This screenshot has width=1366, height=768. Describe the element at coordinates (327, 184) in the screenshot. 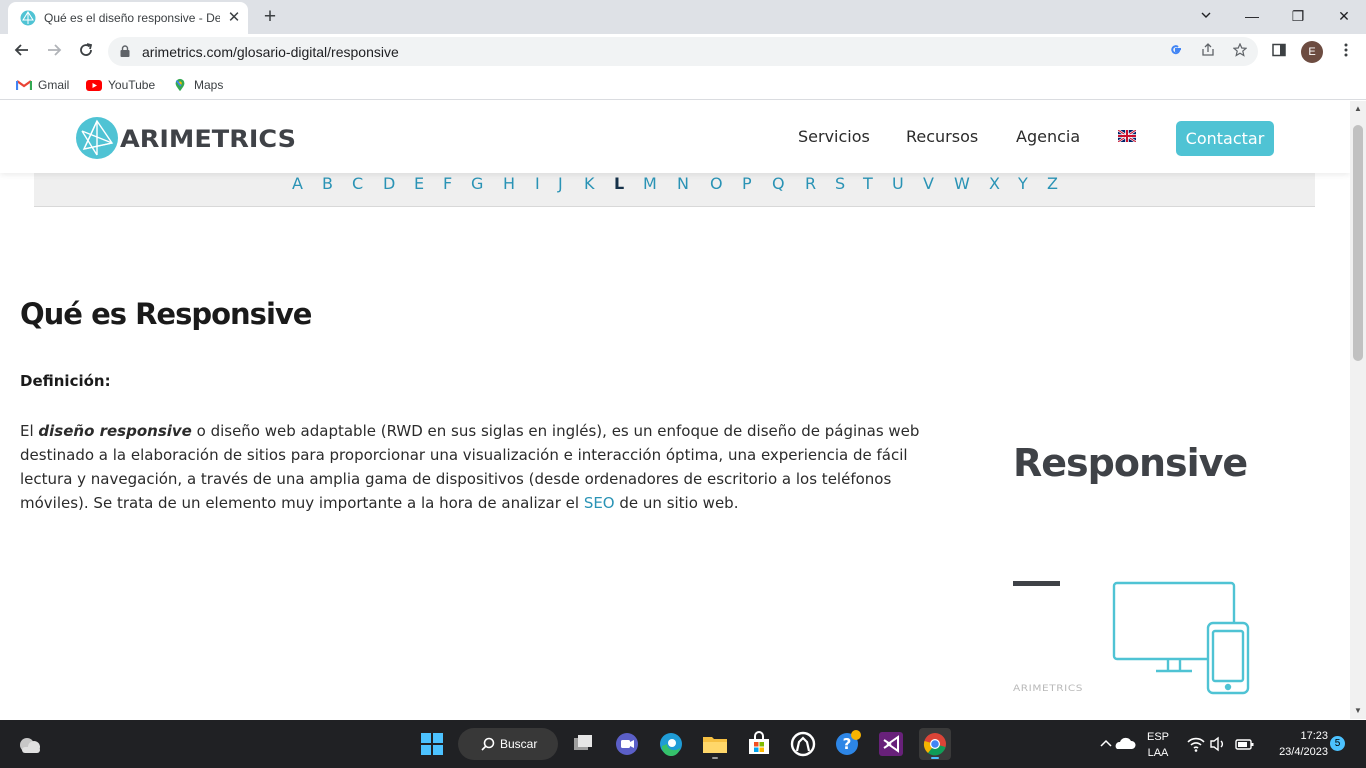

I see `alphabet-letter-b: B` at that location.